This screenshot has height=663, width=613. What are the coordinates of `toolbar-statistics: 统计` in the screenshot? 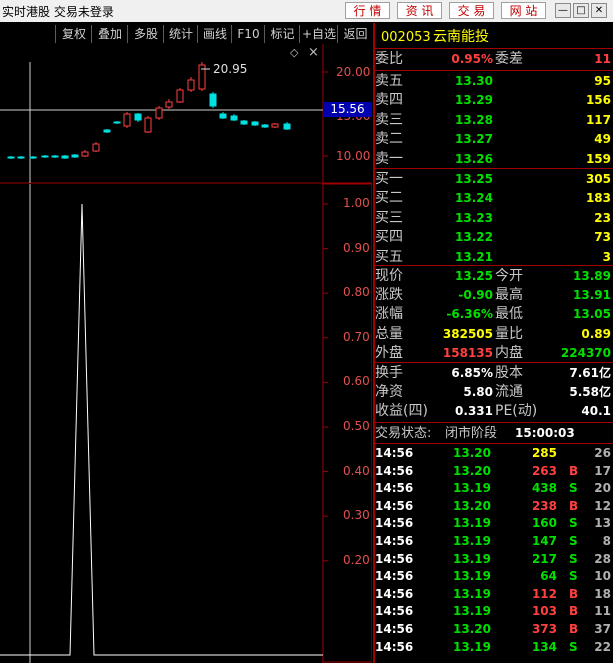 It's located at (180, 34).